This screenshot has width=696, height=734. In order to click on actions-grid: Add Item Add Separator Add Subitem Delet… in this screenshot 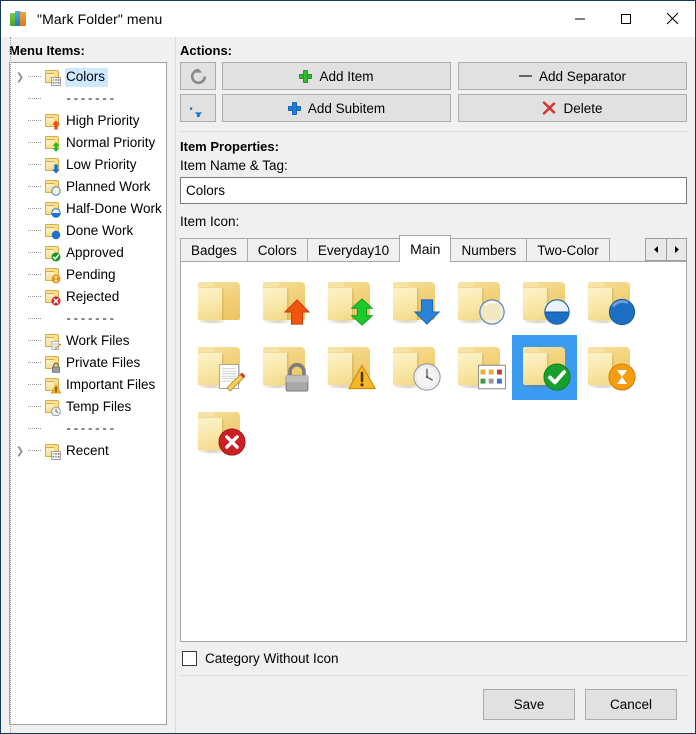, I will do `click(433, 92)`.